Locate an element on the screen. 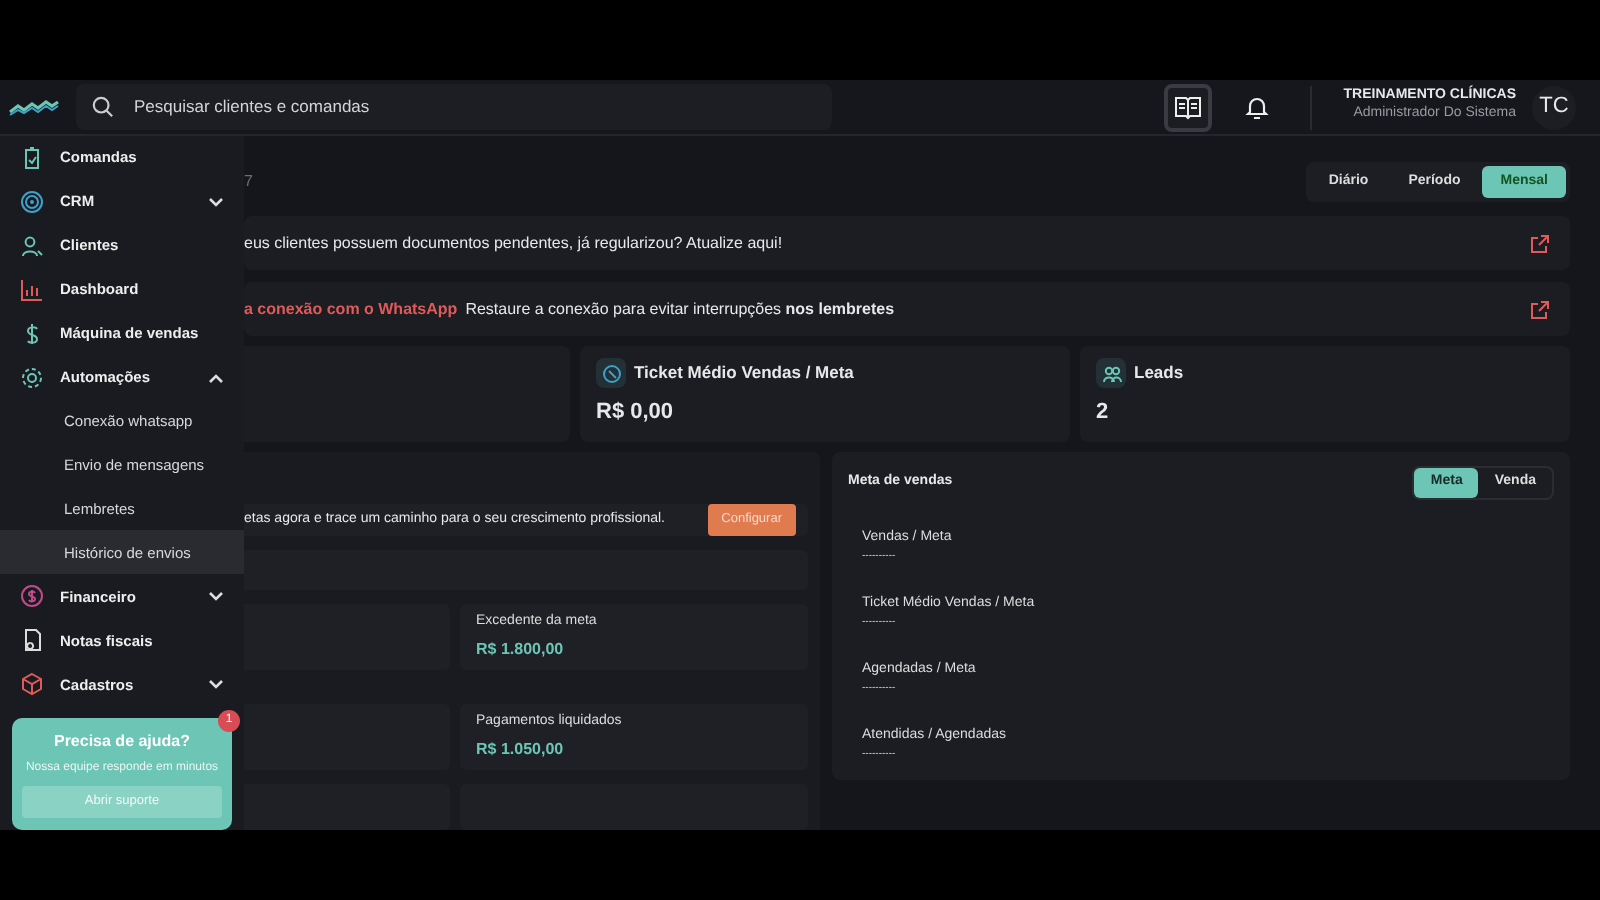 Image resolution: width=1600 pixels, height=900 pixels. alert-title: a conexão com o WhatsApp is located at coordinates (351, 308).